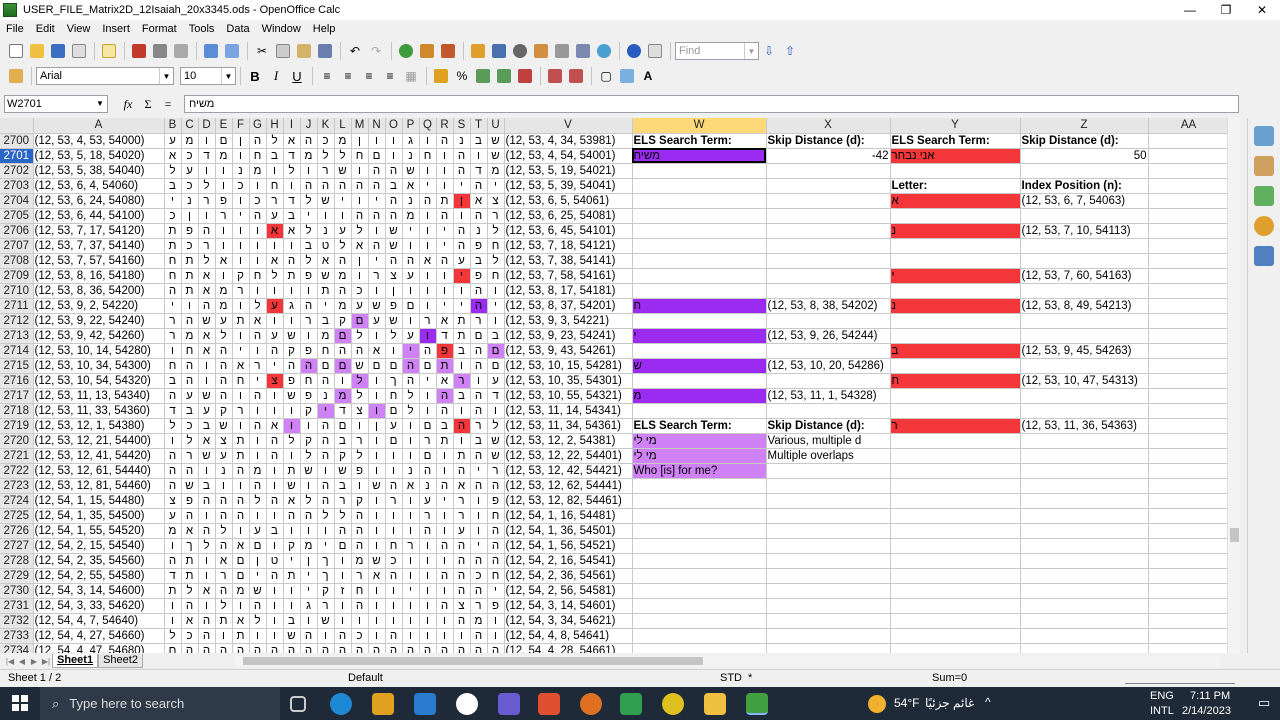 This screenshot has height=720, width=1280. What do you see at coordinates (988, 702) in the screenshot?
I see `tray-chevron-icon: ^` at bounding box center [988, 702].